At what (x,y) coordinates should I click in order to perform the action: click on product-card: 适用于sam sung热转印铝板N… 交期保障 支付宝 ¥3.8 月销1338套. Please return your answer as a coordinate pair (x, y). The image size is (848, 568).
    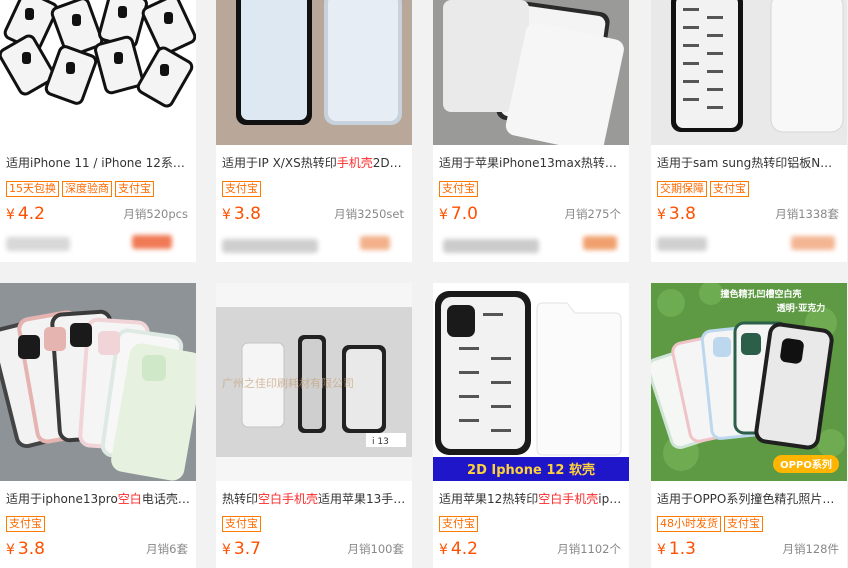
    Looking at the image, I should click on (749, 131).